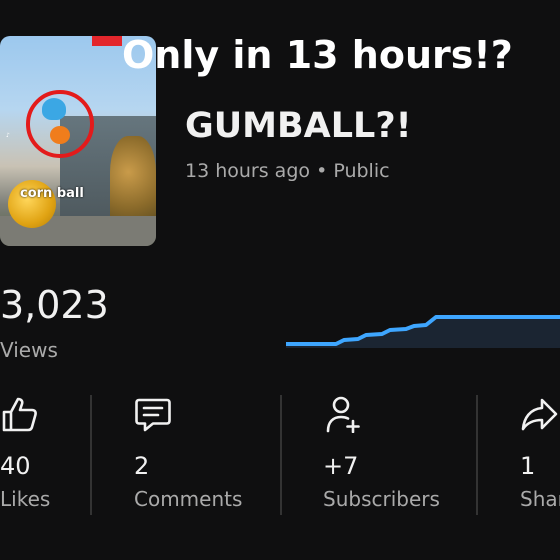 The width and height of the screenshot is (560, 560). What do you see at coordinates (248, 171) in the screenshot?
I see `time-ago: 13 hours ago` at bounding box center [248, 171].